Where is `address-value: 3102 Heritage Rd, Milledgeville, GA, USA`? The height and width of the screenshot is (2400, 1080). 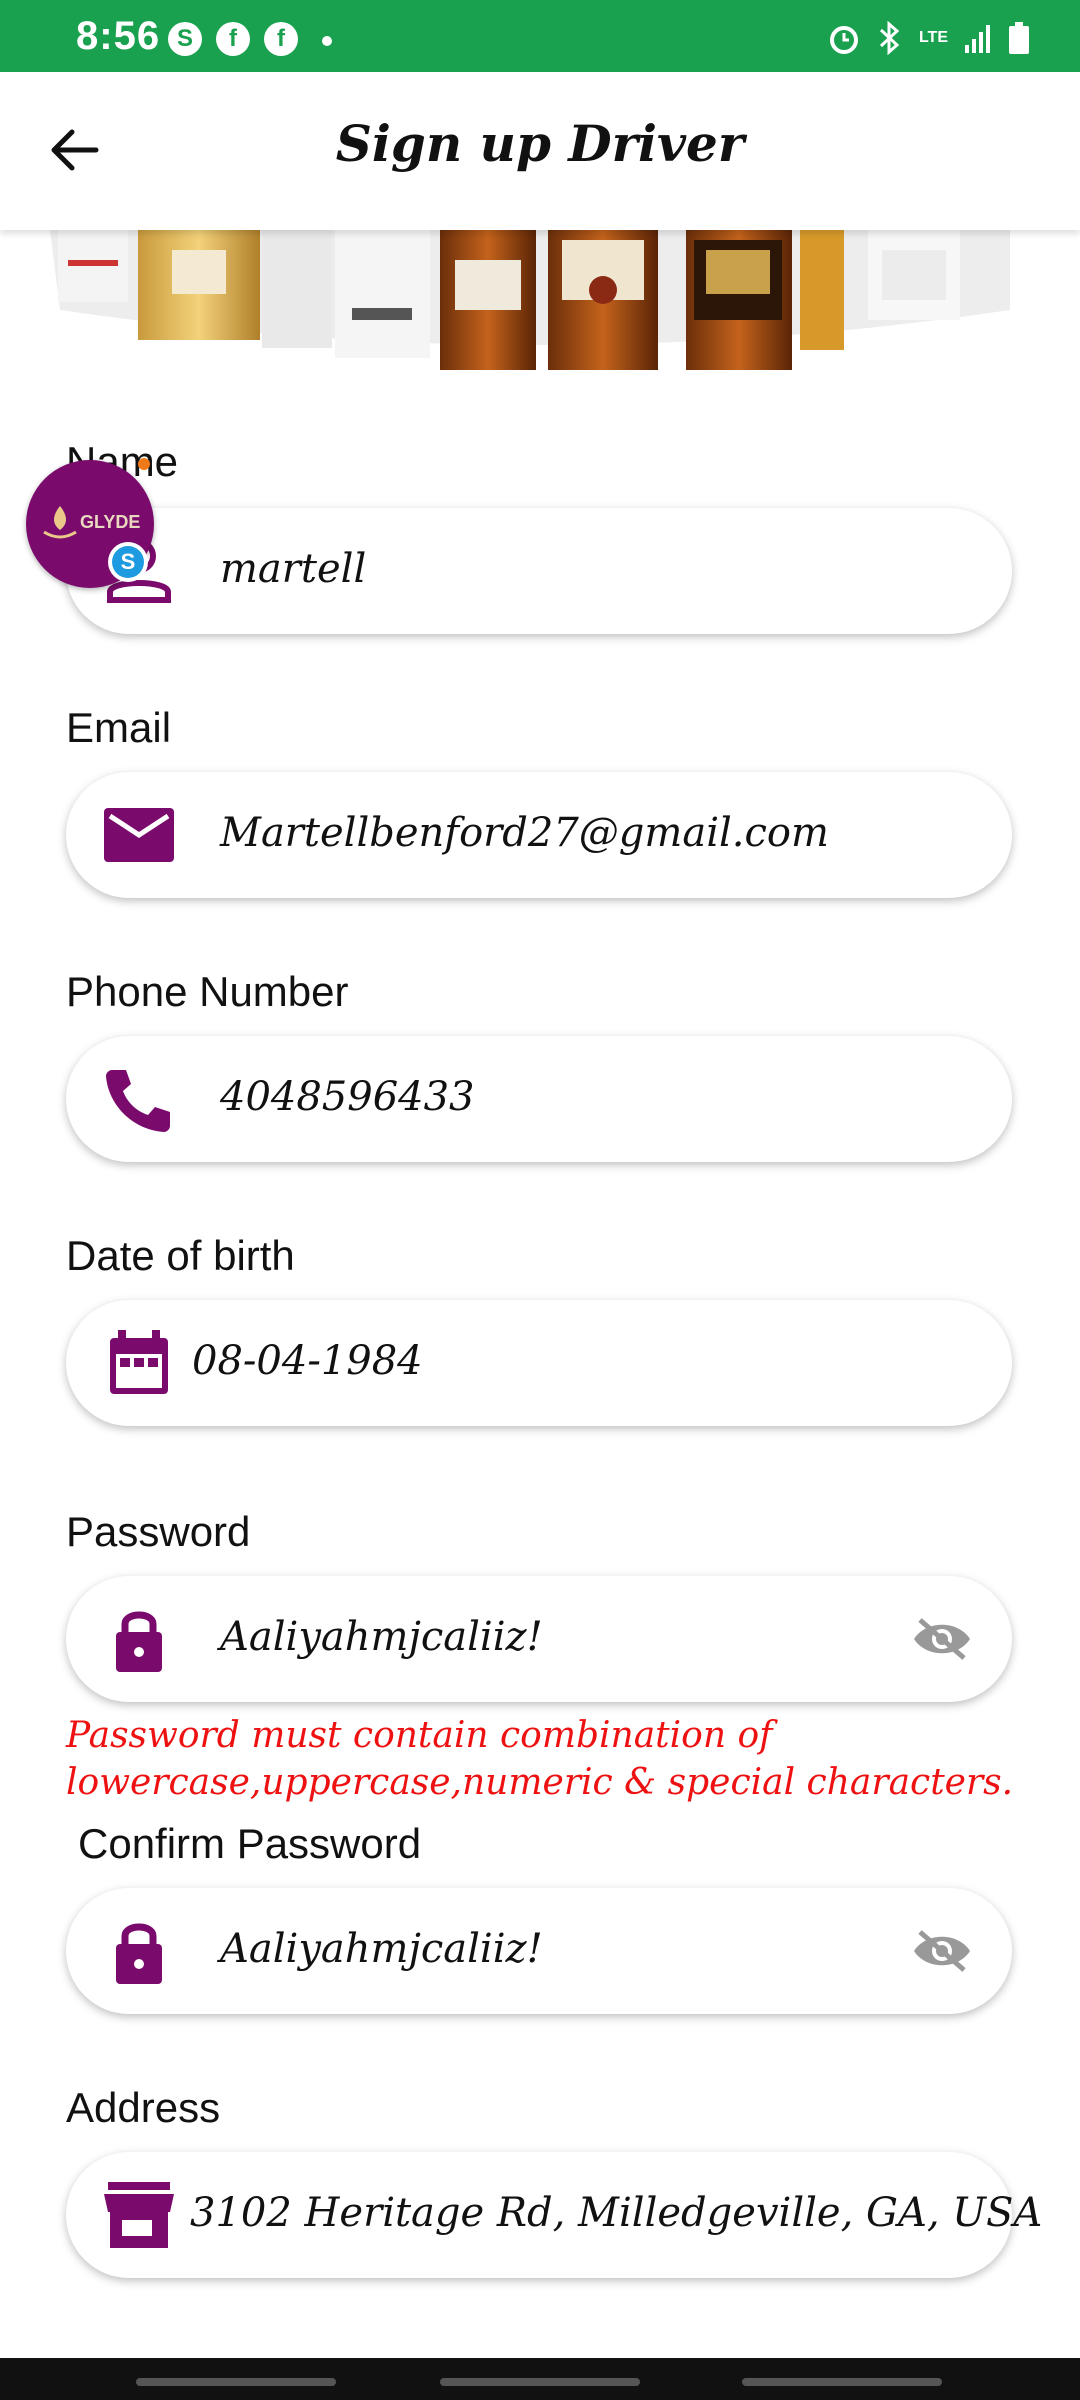 address-value: 3102 Heritage Rd, Milledgeville, GA, USA is located at coordinates (616, 2213).